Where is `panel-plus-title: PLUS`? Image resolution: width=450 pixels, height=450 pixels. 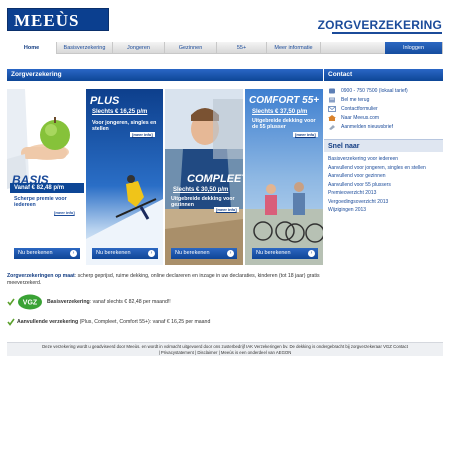 panel-plus-title: PLUS is located at coordinates (105, 101).